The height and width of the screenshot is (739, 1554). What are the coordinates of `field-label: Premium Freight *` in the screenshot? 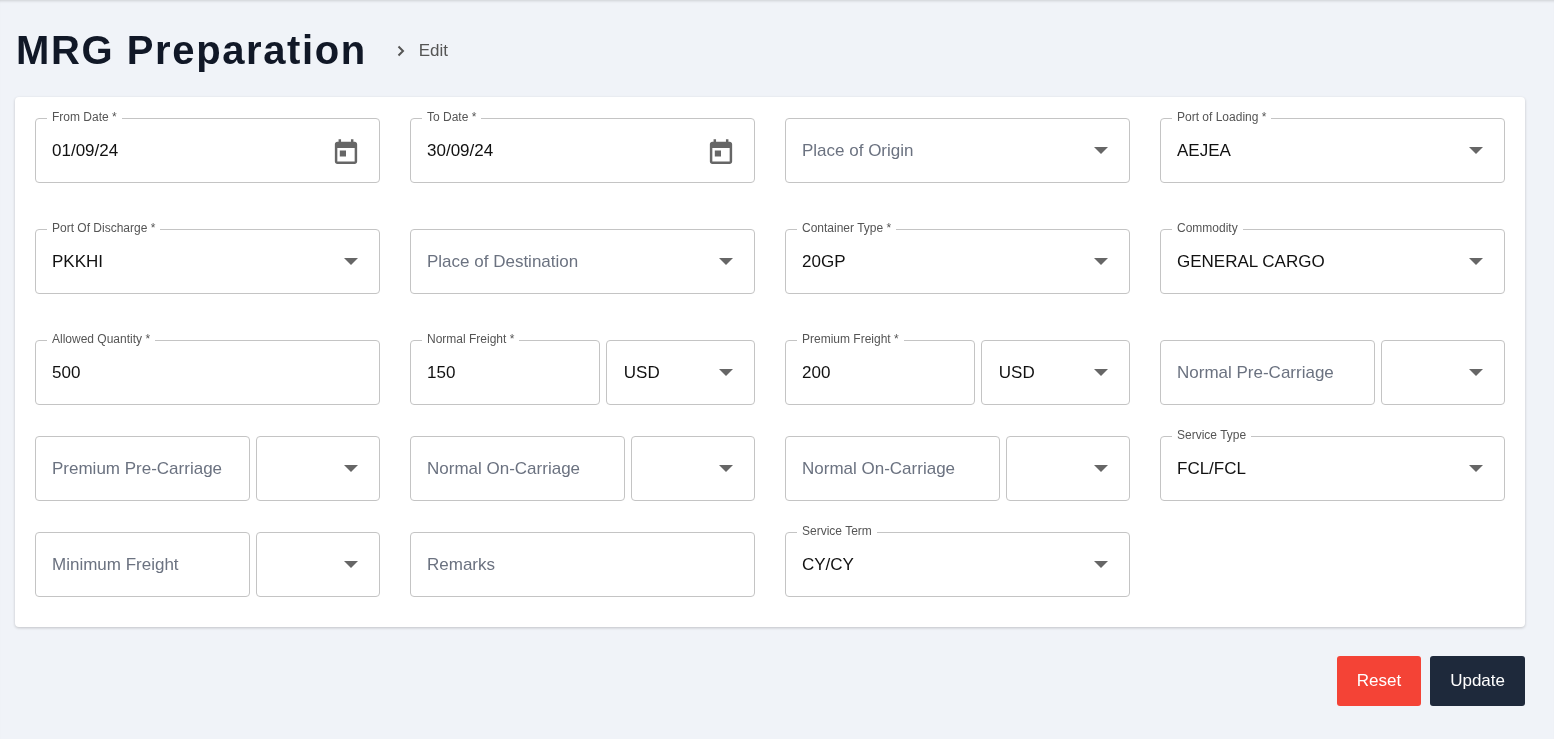 It's located at (850, 339).